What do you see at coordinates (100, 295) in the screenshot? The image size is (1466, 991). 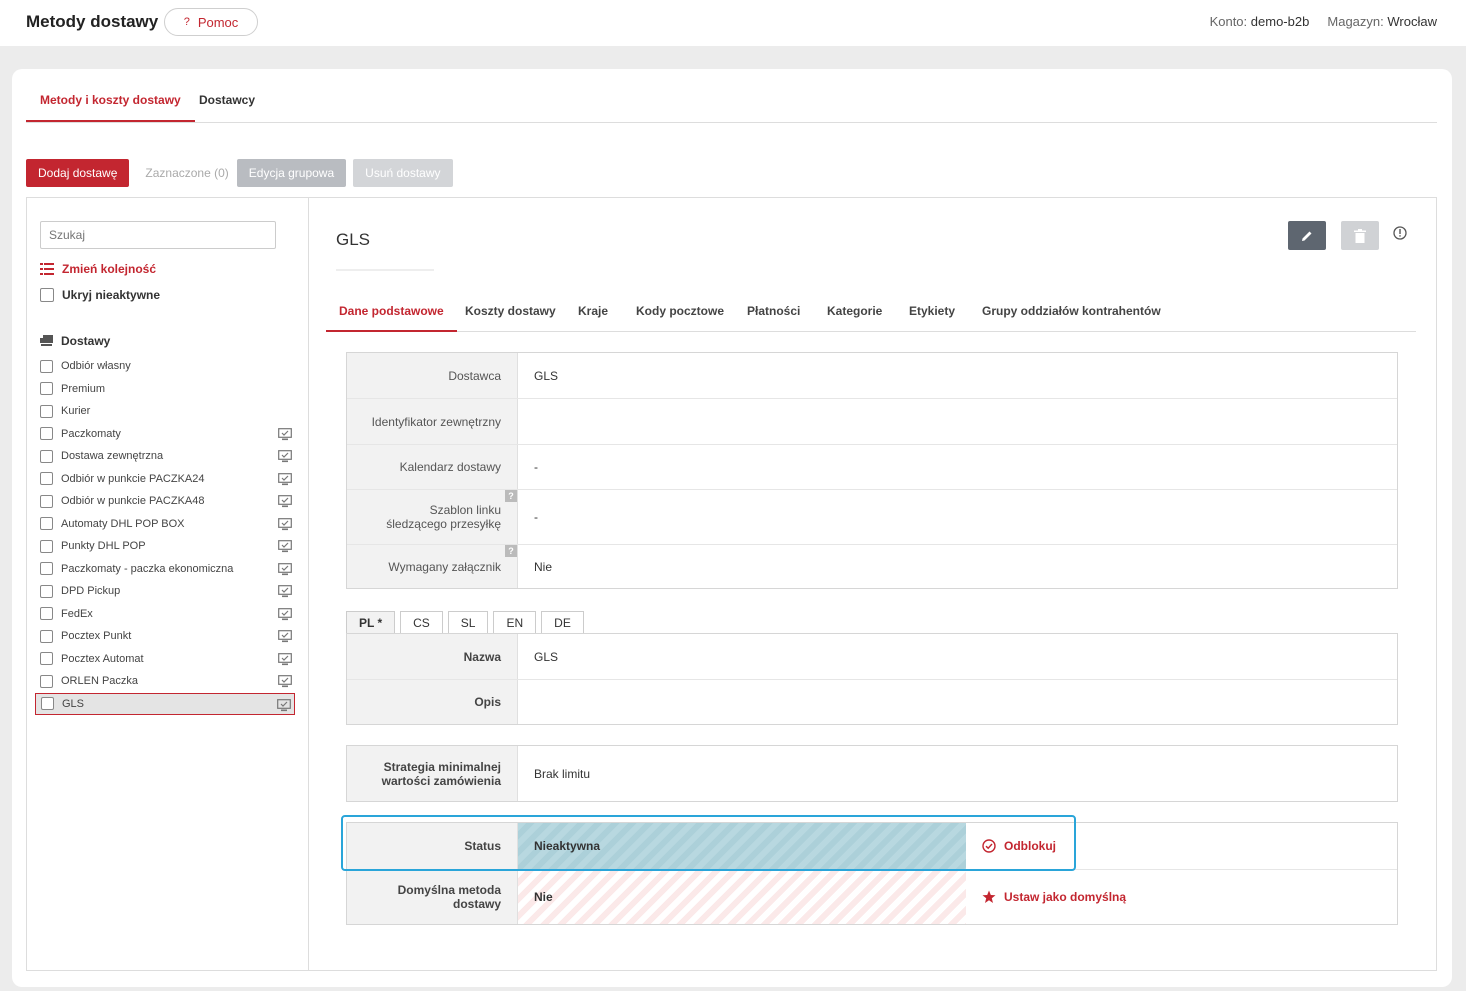 I see `hide-inactive-toggle: Ukryj nieaktywne` at bounding box center [100, 295].